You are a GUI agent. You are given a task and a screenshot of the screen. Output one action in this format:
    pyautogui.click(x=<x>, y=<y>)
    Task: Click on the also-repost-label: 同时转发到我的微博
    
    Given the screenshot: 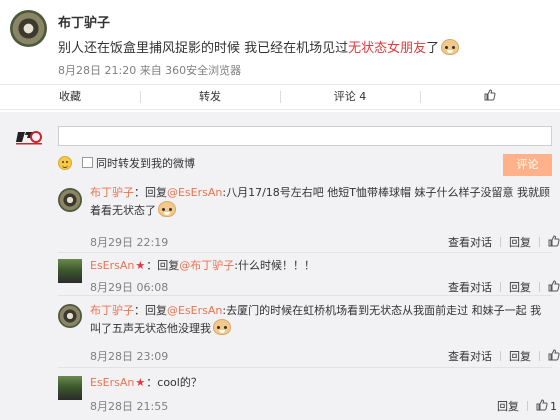 What is the action you would take?
    pyautogui.click(x=145, y=163)
    